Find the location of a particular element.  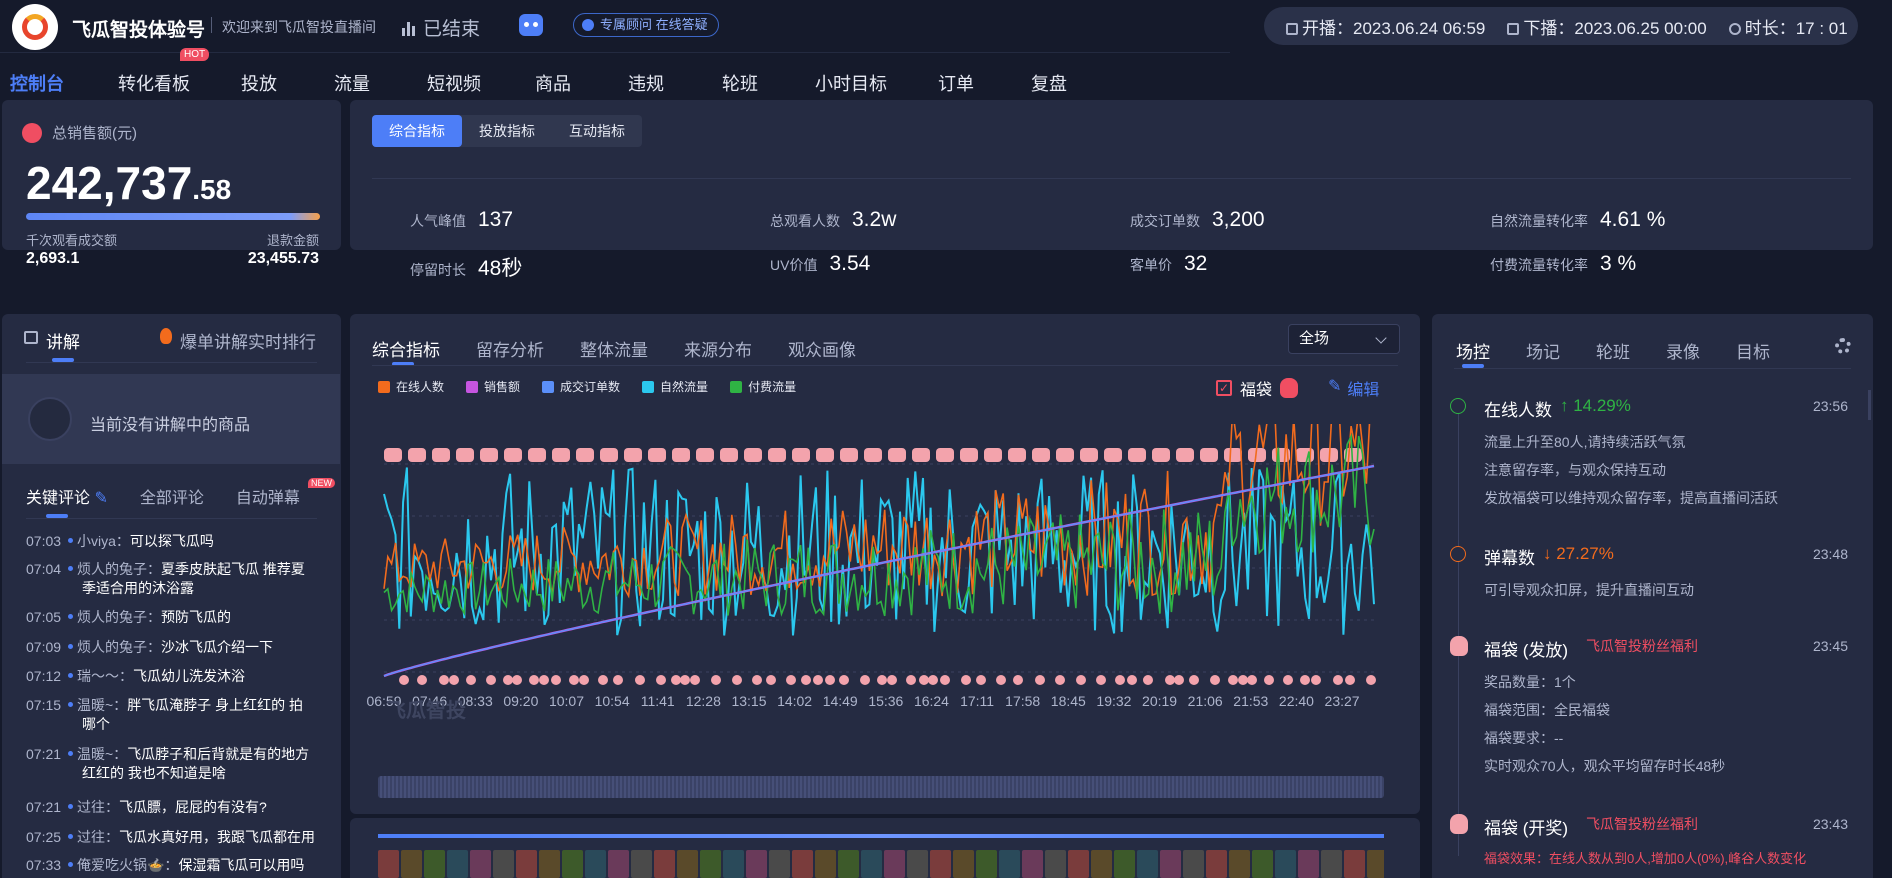

comment-item: 07:04 烦人的兔子：夏季皮肤起飞瓜 推荐夏 季适合用的沐浴露 is located at coordinates (176, 579).